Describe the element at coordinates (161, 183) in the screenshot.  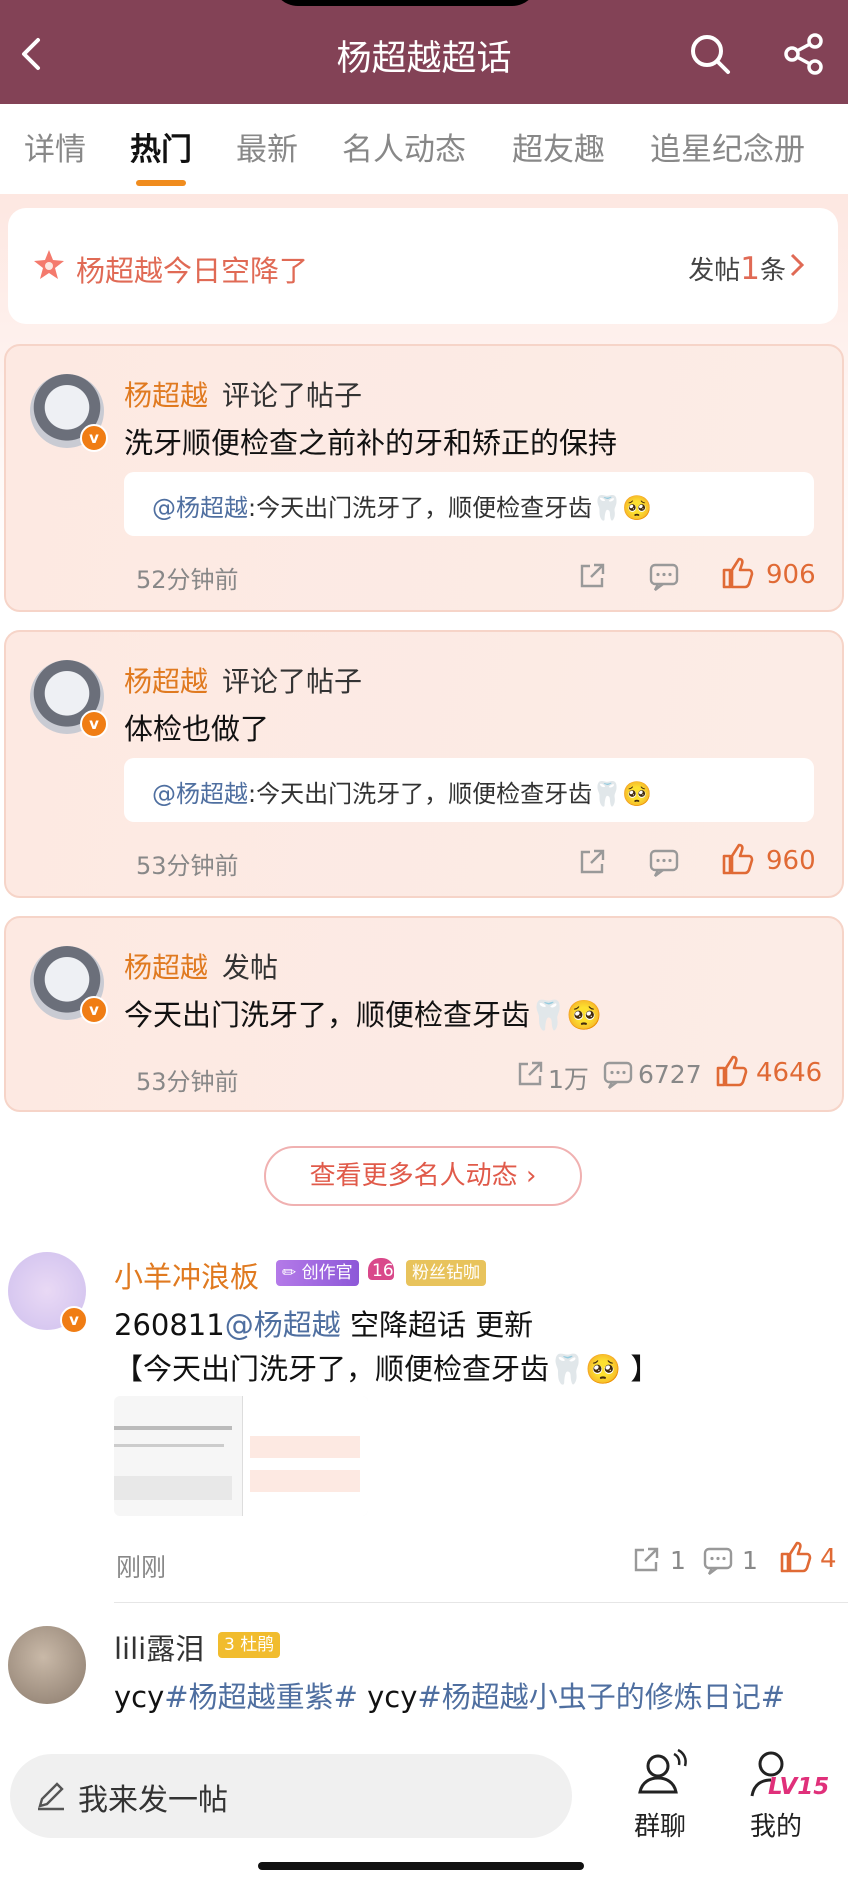
I see `active-tab-indicator` at that location.